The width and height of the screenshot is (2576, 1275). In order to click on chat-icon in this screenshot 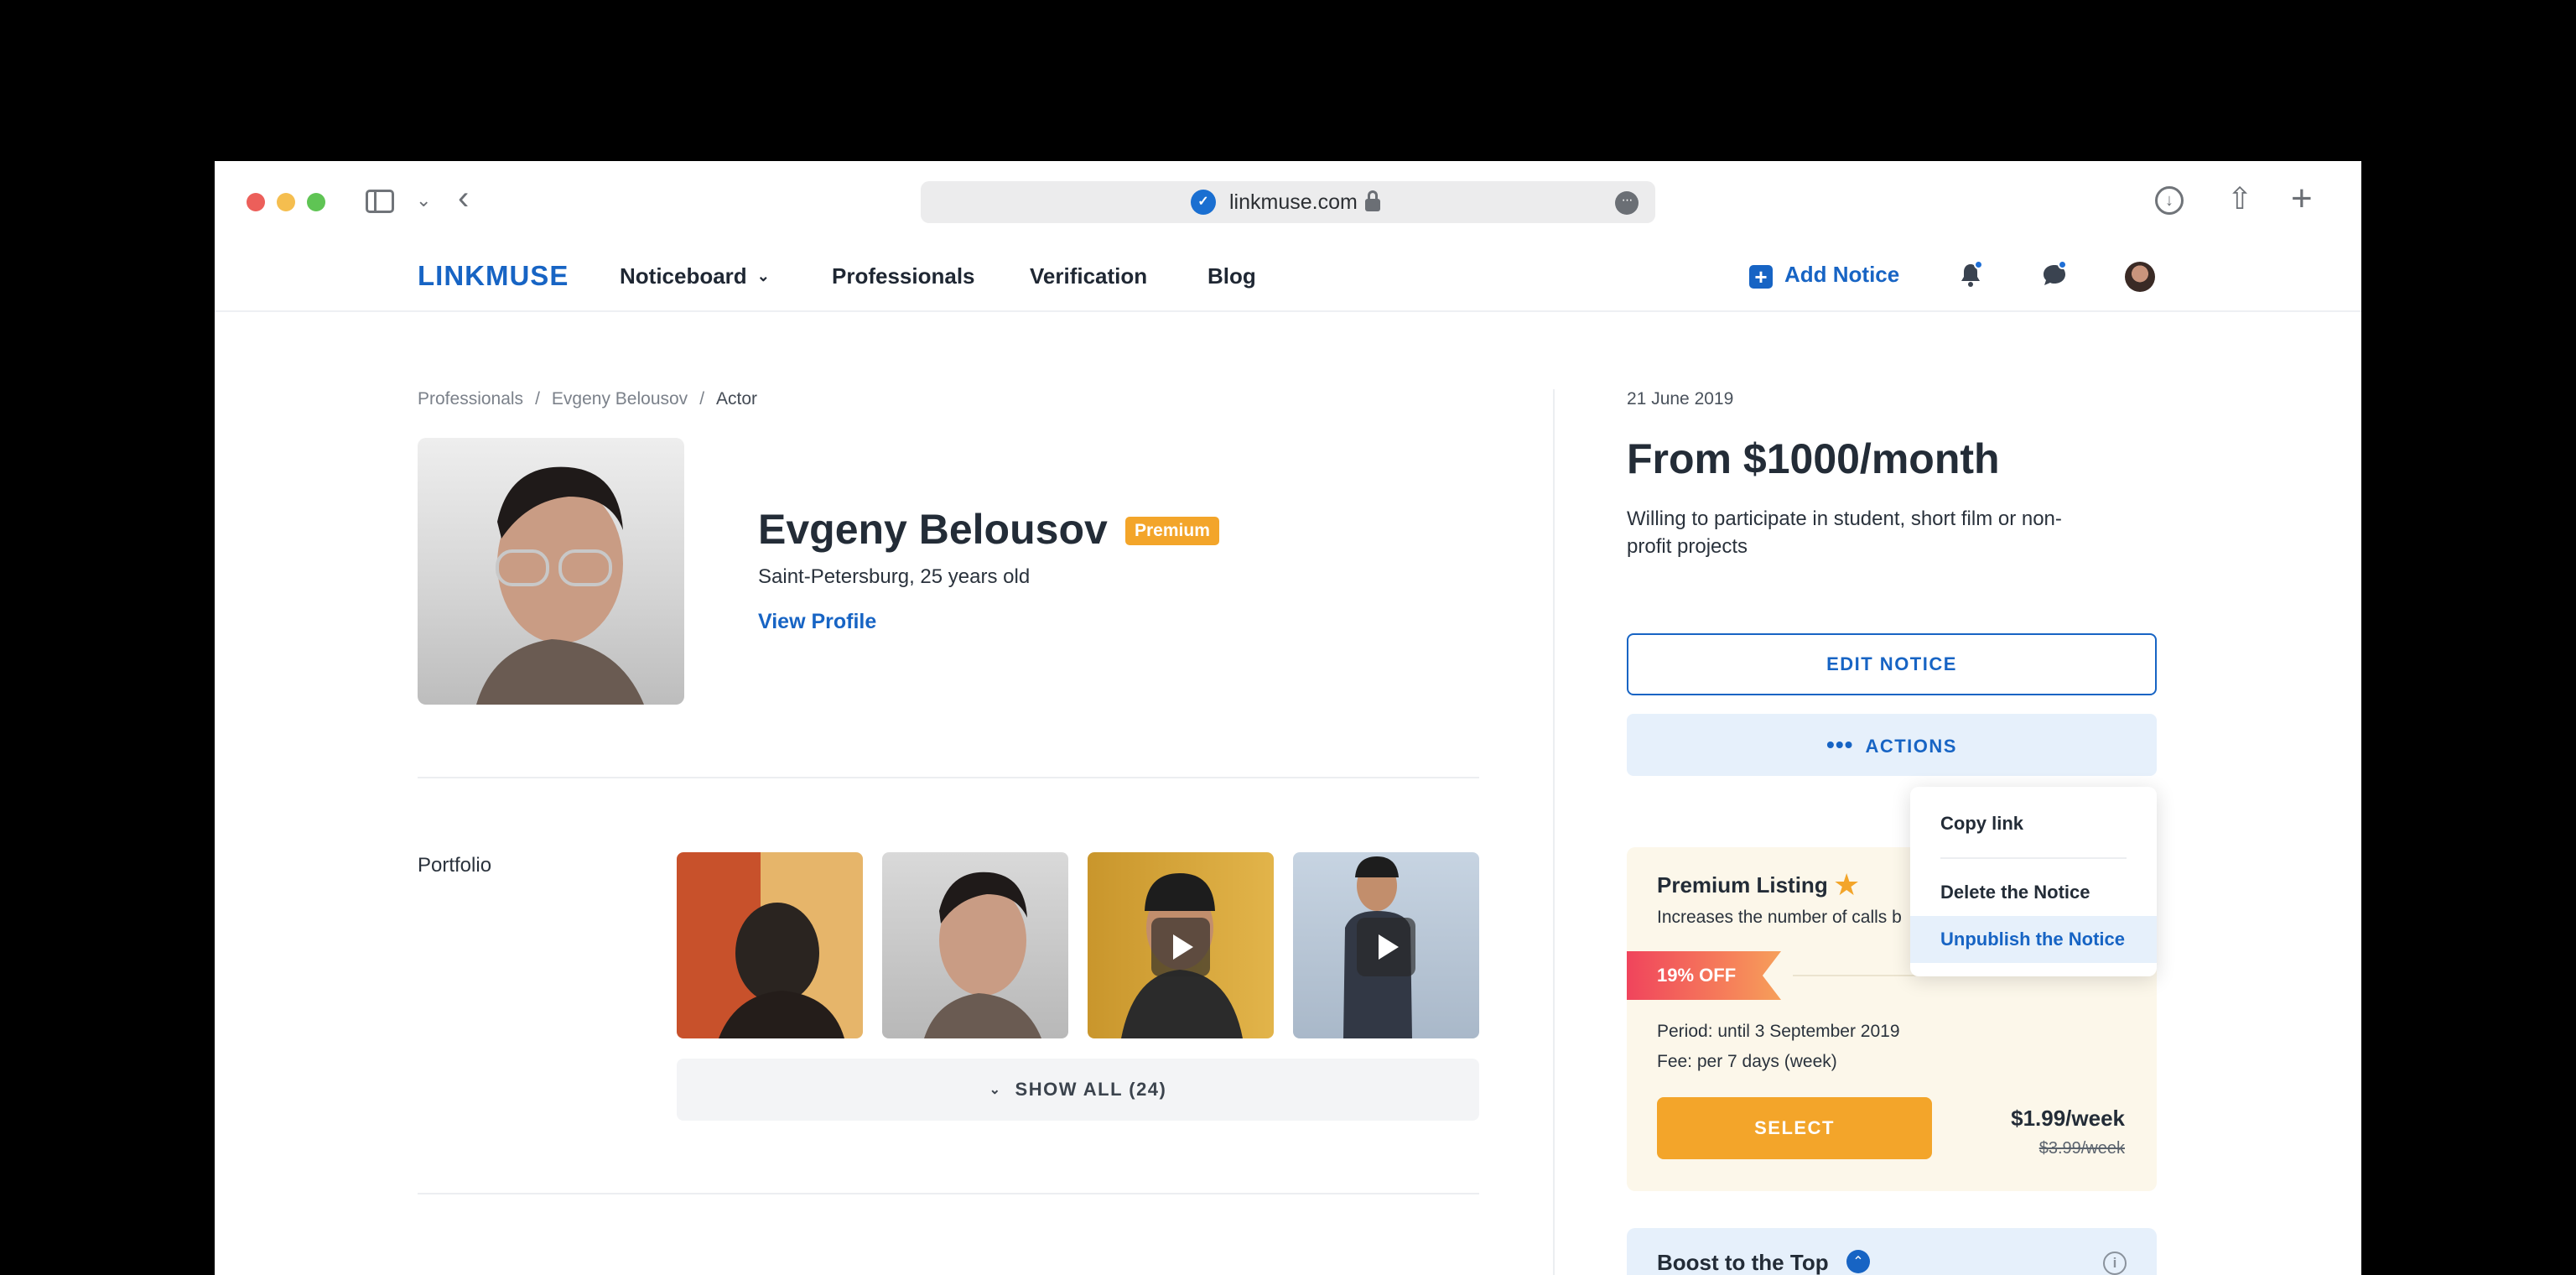, I will do `click(2054, 275)`.